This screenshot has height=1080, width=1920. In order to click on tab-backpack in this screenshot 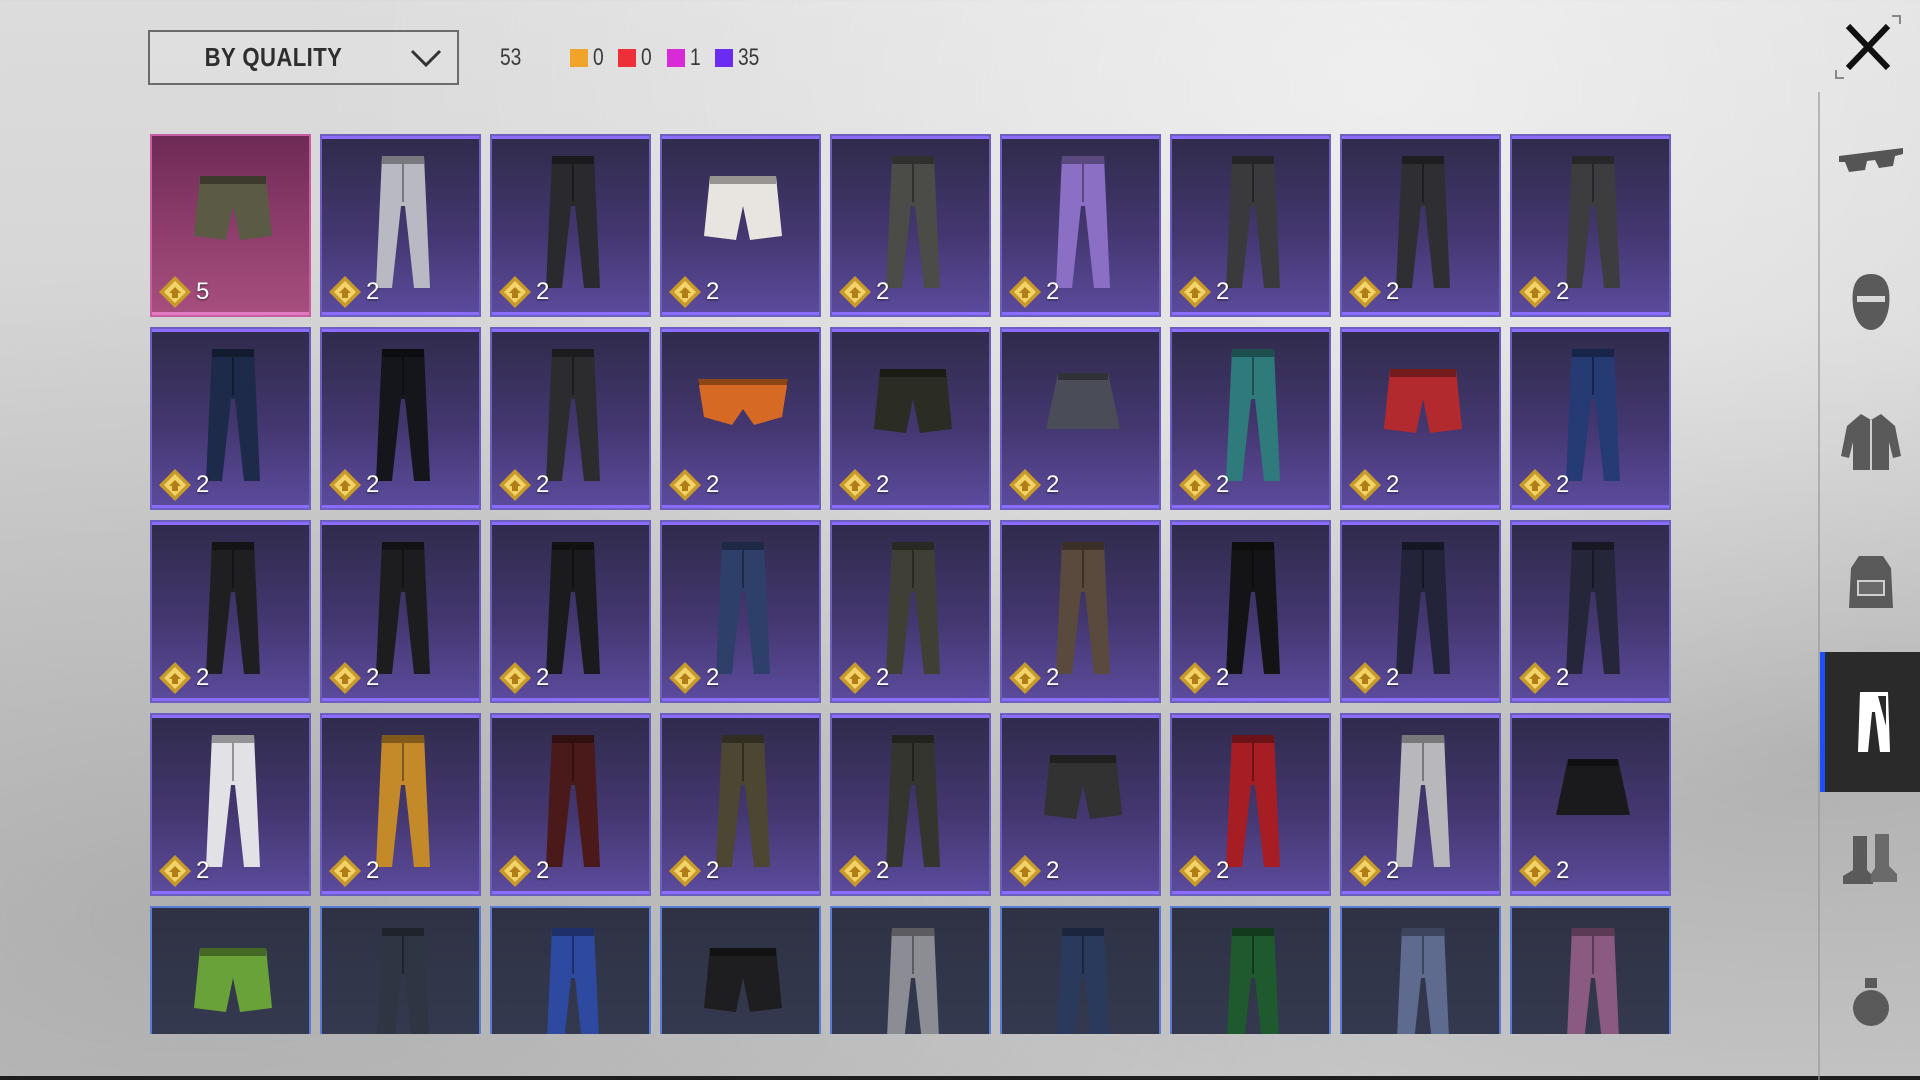, I will do `click(1870, 582)`.